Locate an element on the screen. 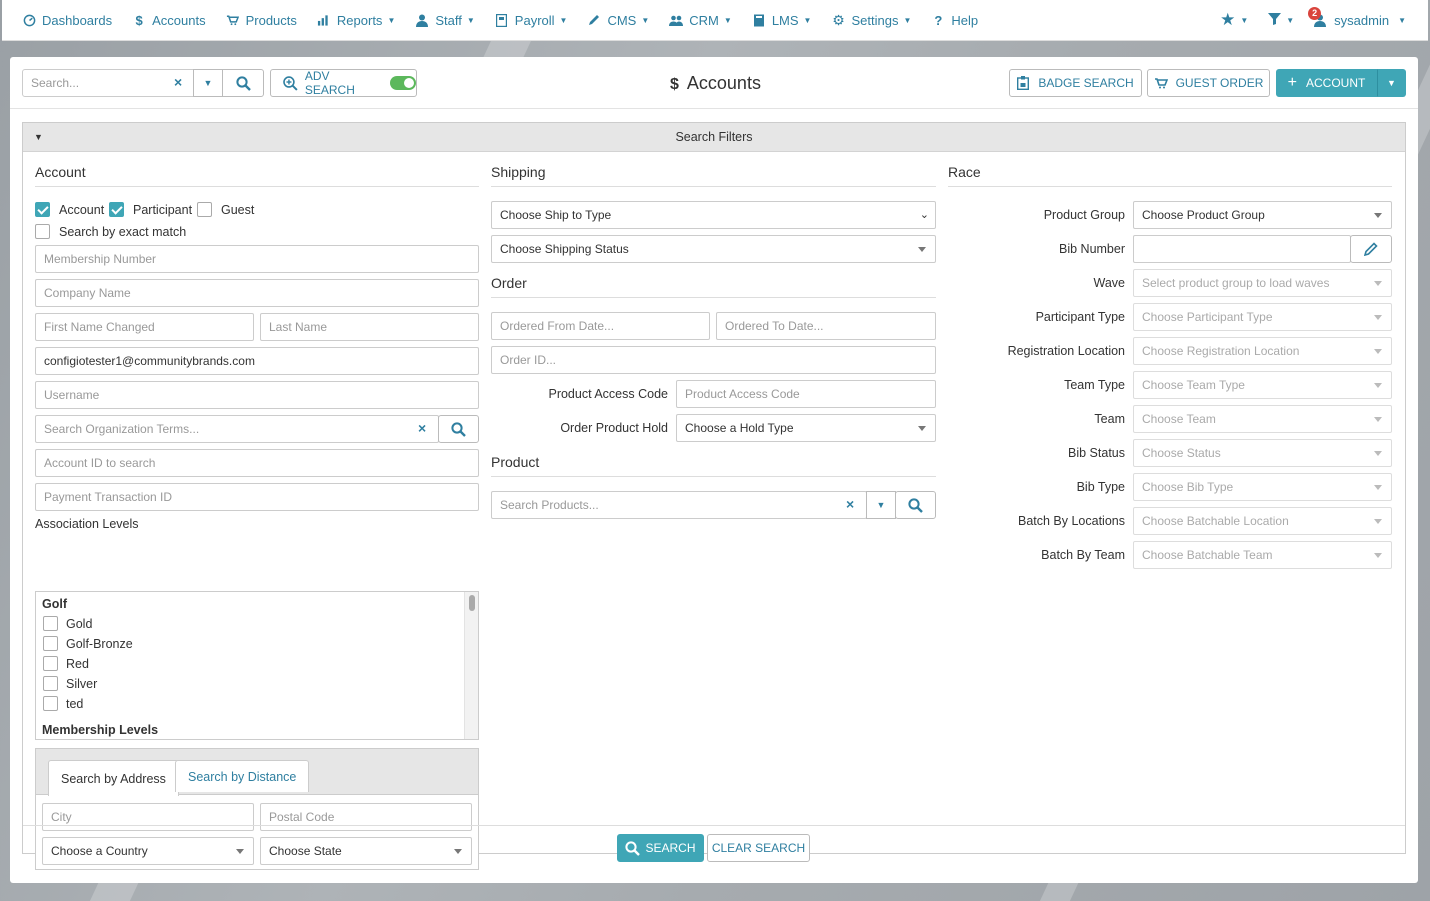 This screenshot has height=901, width=1430. assoc-item-label: ted is located at coordinates (75, 704).